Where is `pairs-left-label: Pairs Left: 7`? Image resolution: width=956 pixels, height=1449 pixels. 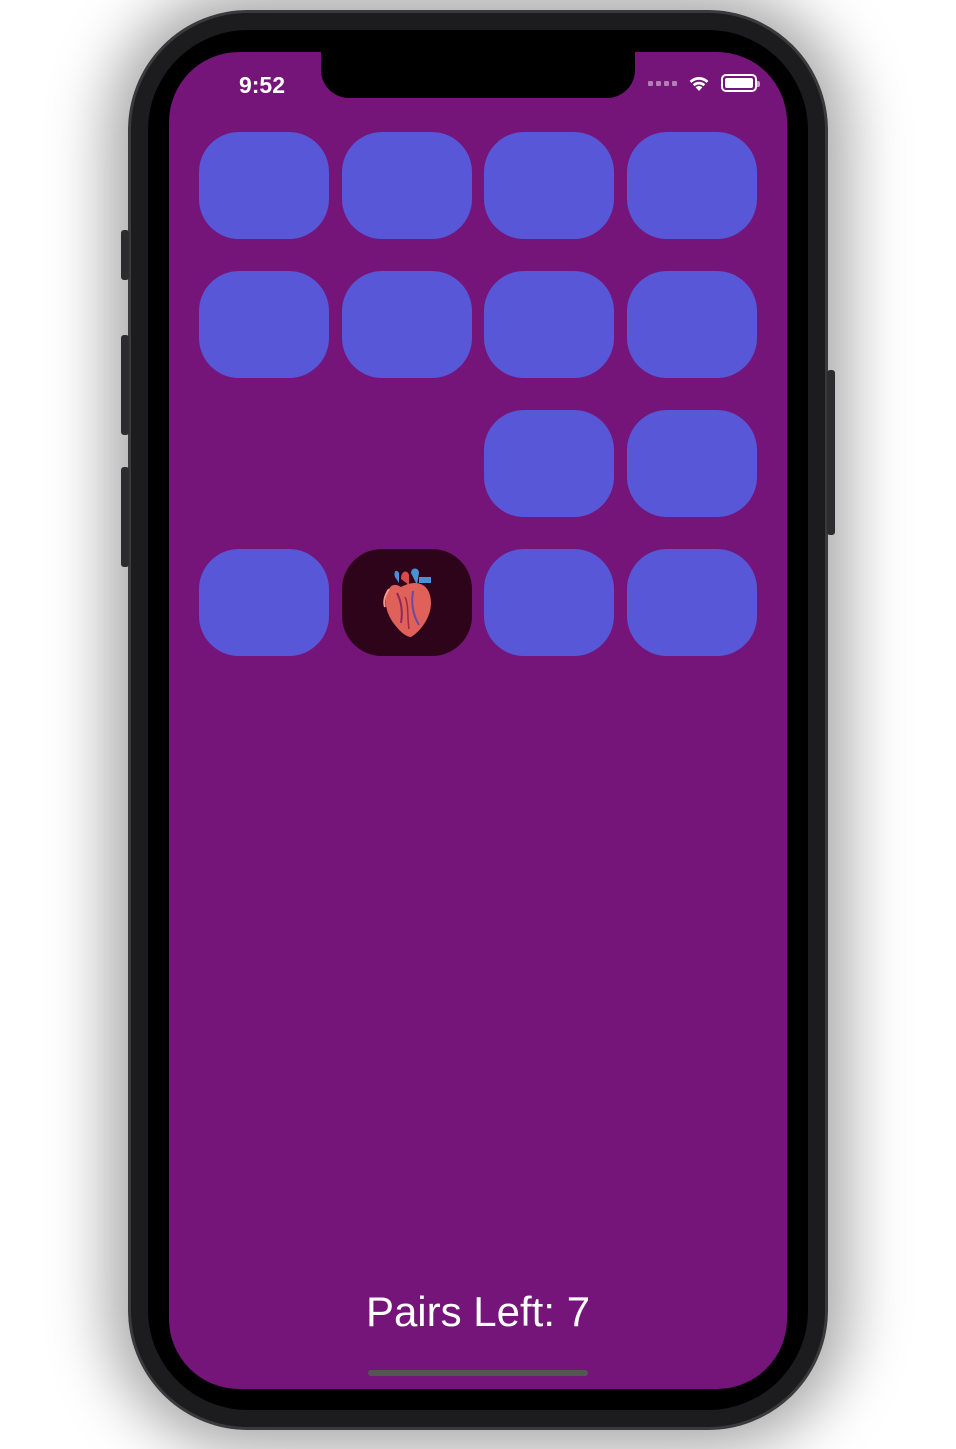
pairs-left-label: Pairs Left: 7 is located at coordinates (478, 1311).